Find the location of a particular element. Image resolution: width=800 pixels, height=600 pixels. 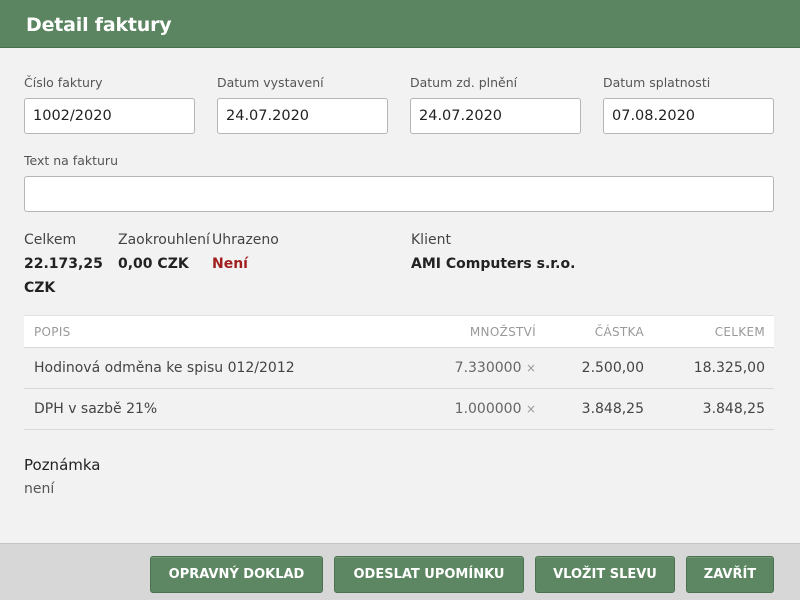

total-label: Celkem is located at coordinates (50, 240).